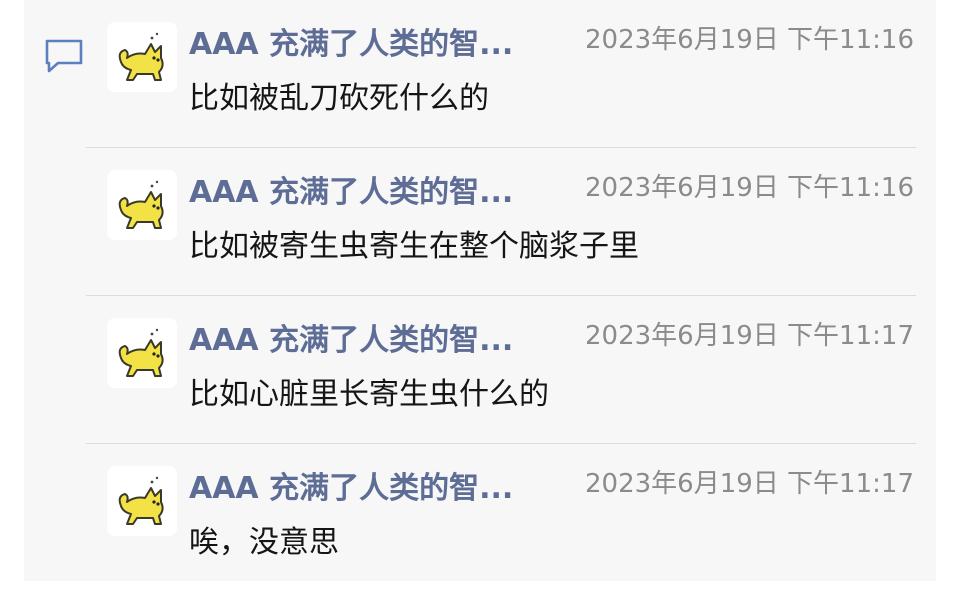 This screenshot has width=960, height=592. I want to click on message-text: 比如被寄生虫寄生在整个脑浆子里, so click(414, 246).